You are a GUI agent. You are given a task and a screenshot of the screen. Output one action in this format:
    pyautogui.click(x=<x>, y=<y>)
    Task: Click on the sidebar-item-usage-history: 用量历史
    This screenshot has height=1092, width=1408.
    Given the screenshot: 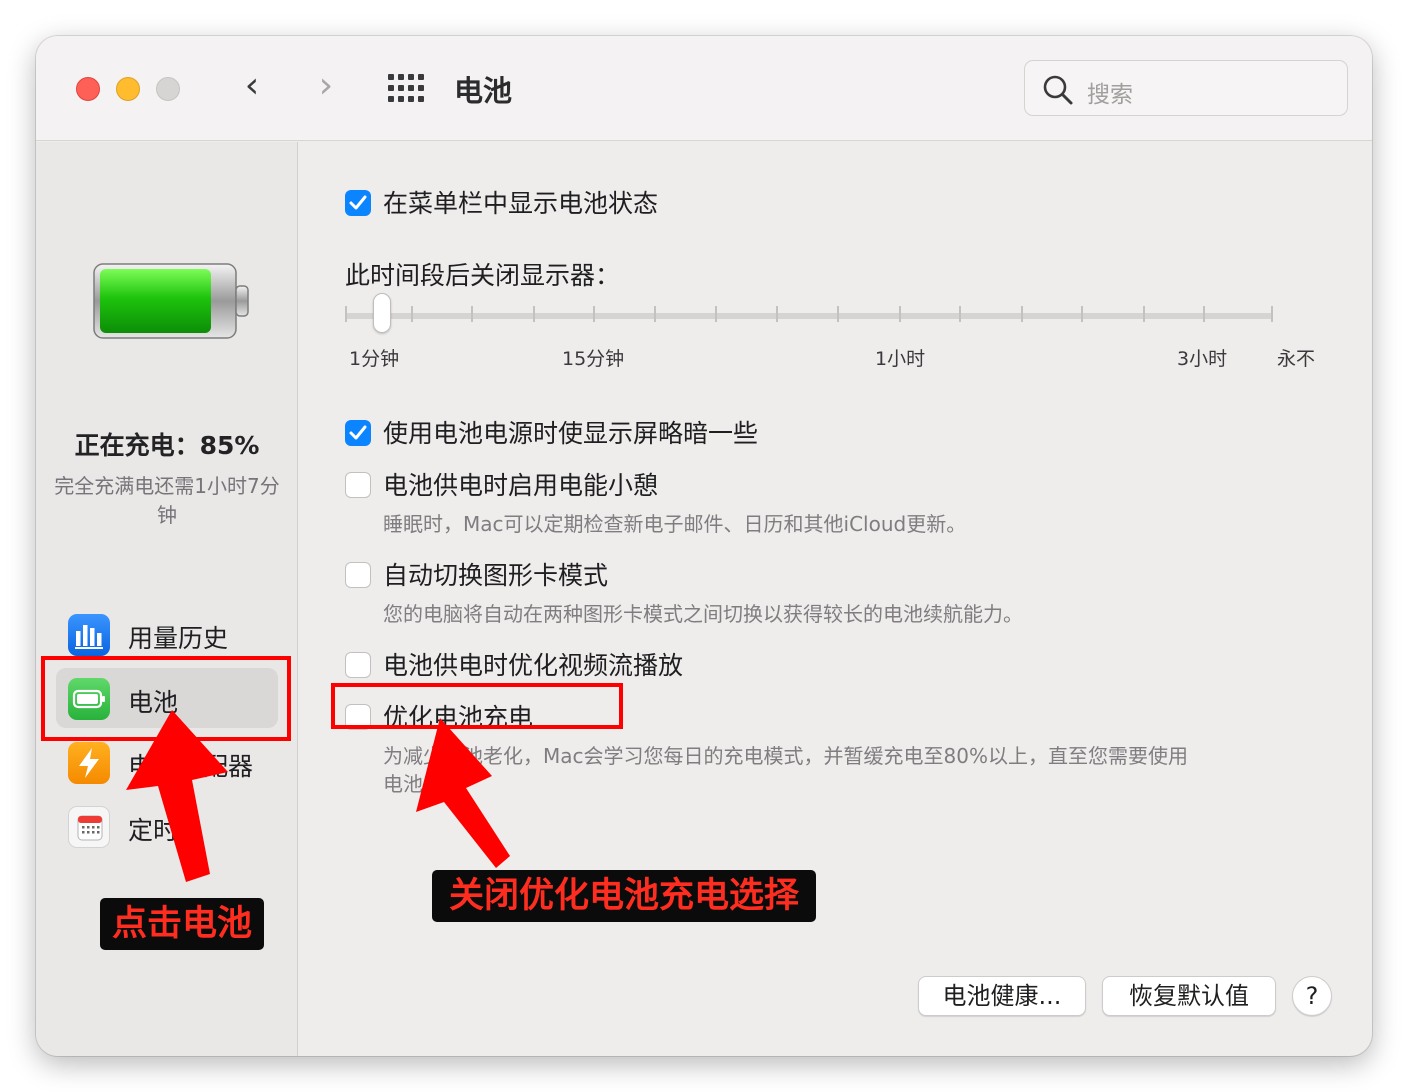 What is the action you would take?
    pyautogui.click(x=167, y=634)
    